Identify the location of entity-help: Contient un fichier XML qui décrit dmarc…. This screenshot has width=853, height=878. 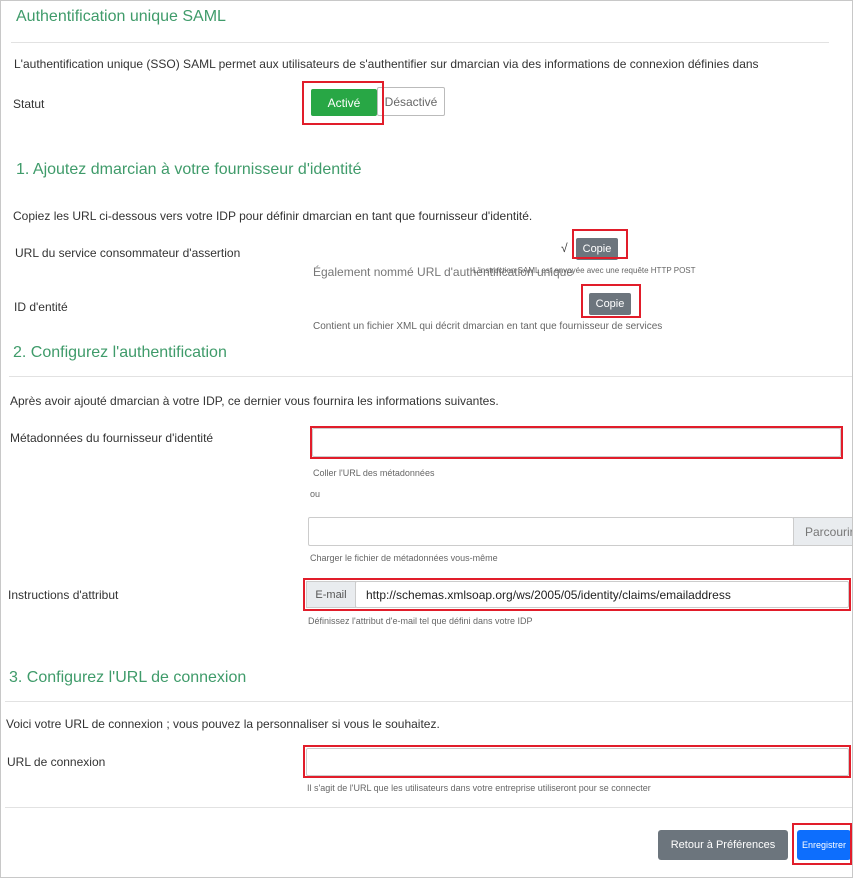
(488, 326).